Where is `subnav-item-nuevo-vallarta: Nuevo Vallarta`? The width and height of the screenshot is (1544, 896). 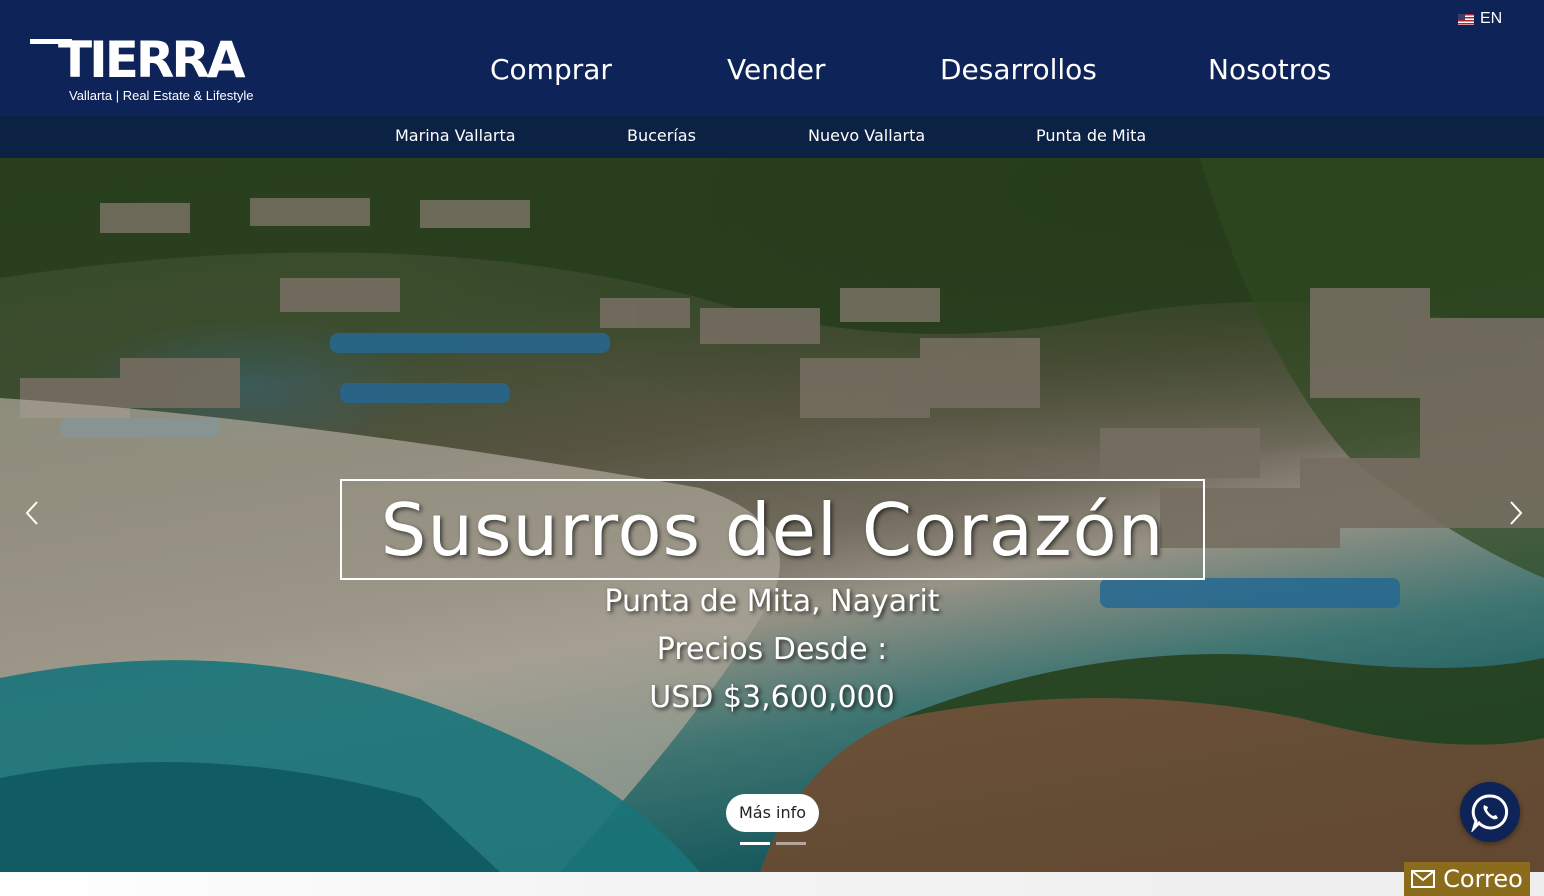
subnav-item-nuevo-vallarta: Nuevo Vallarta is located at coordinates (866, 136).